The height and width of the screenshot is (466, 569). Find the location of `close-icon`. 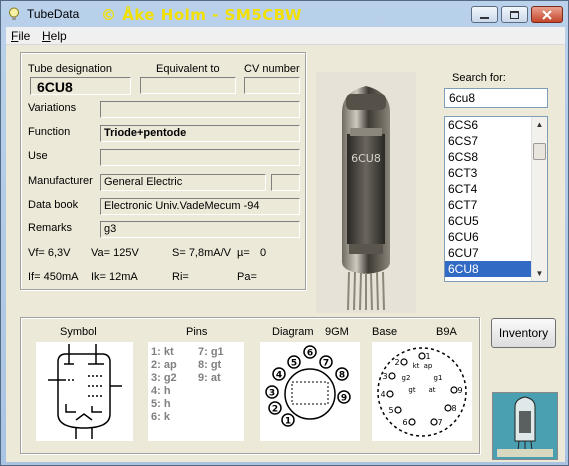

close-icon is located at coordinates (547, 14).